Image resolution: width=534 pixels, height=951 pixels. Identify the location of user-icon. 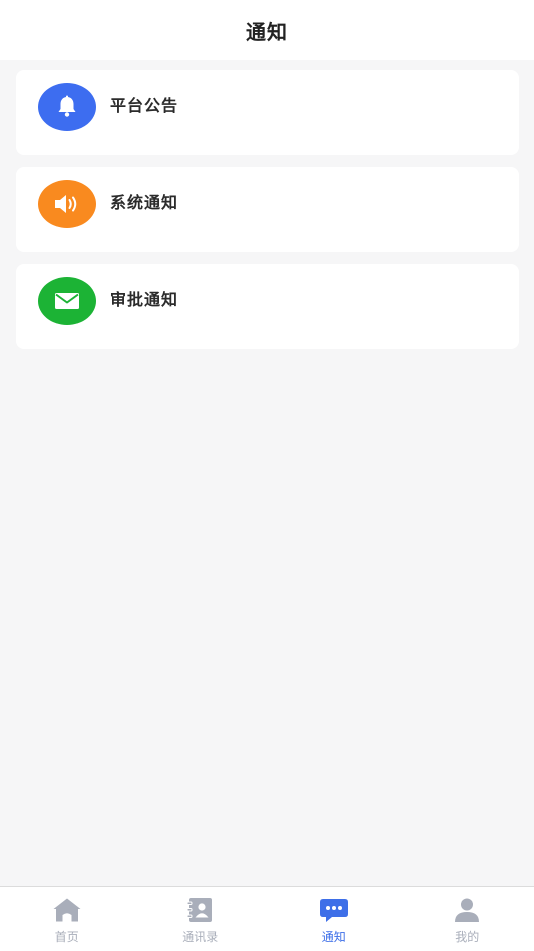
(467, 910).